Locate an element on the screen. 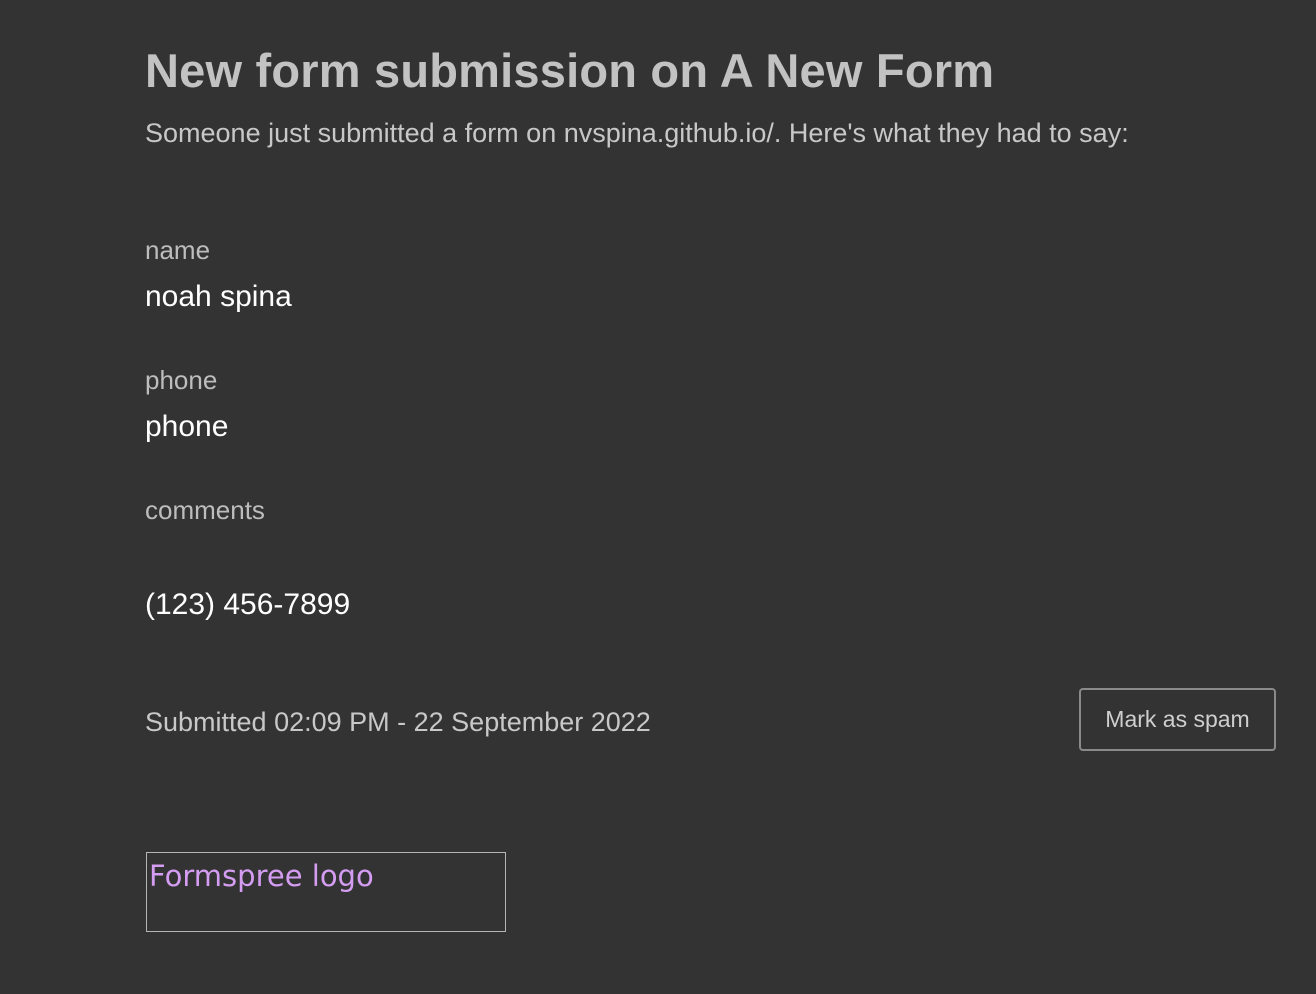 Image resolution: width=1316 pixels, height=994 pixels. field-label-name: name is located at coordinates (178, 250).